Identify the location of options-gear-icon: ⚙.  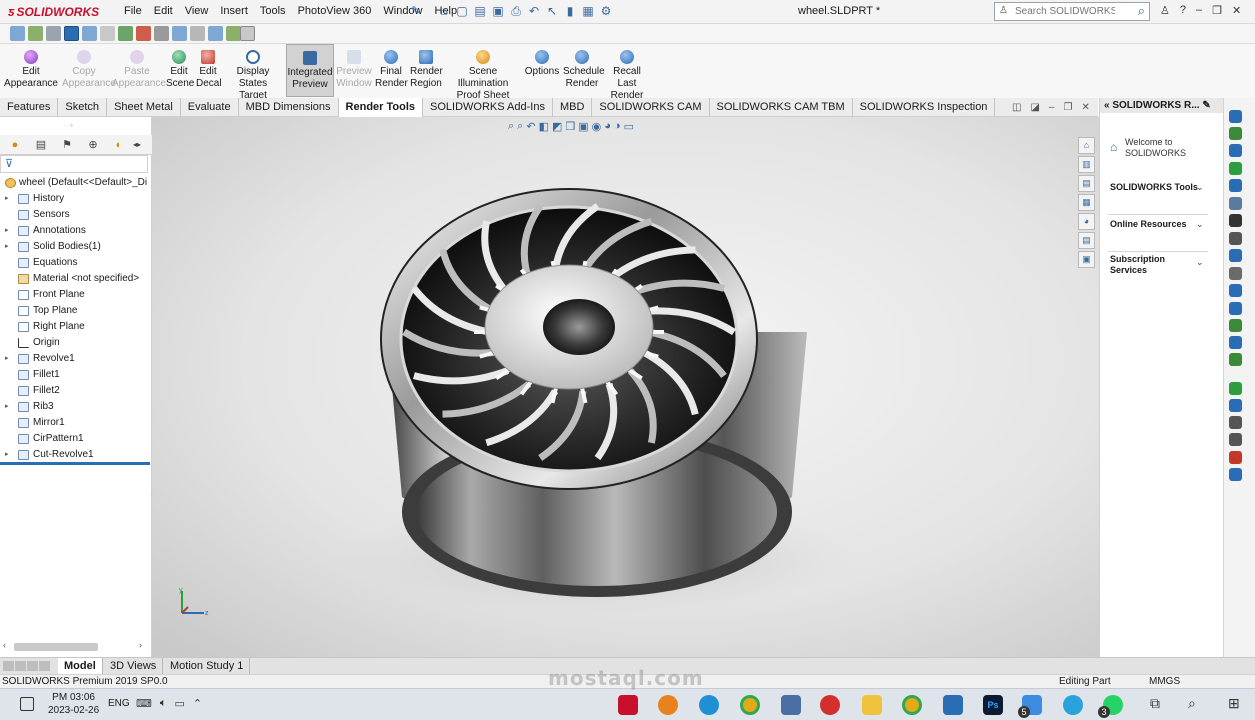
(606, 11).